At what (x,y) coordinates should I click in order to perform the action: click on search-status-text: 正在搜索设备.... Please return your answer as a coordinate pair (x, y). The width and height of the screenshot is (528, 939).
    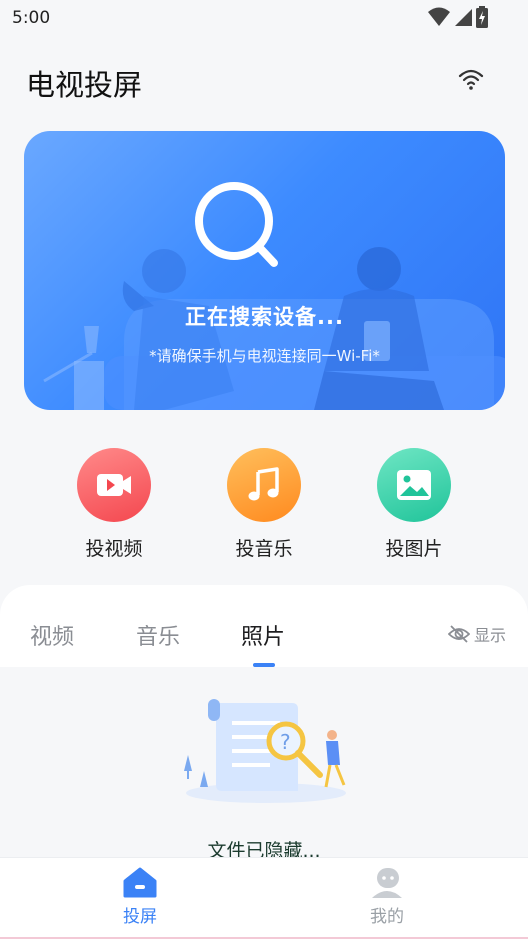
    Looking at the image, I should click on (264, 317).